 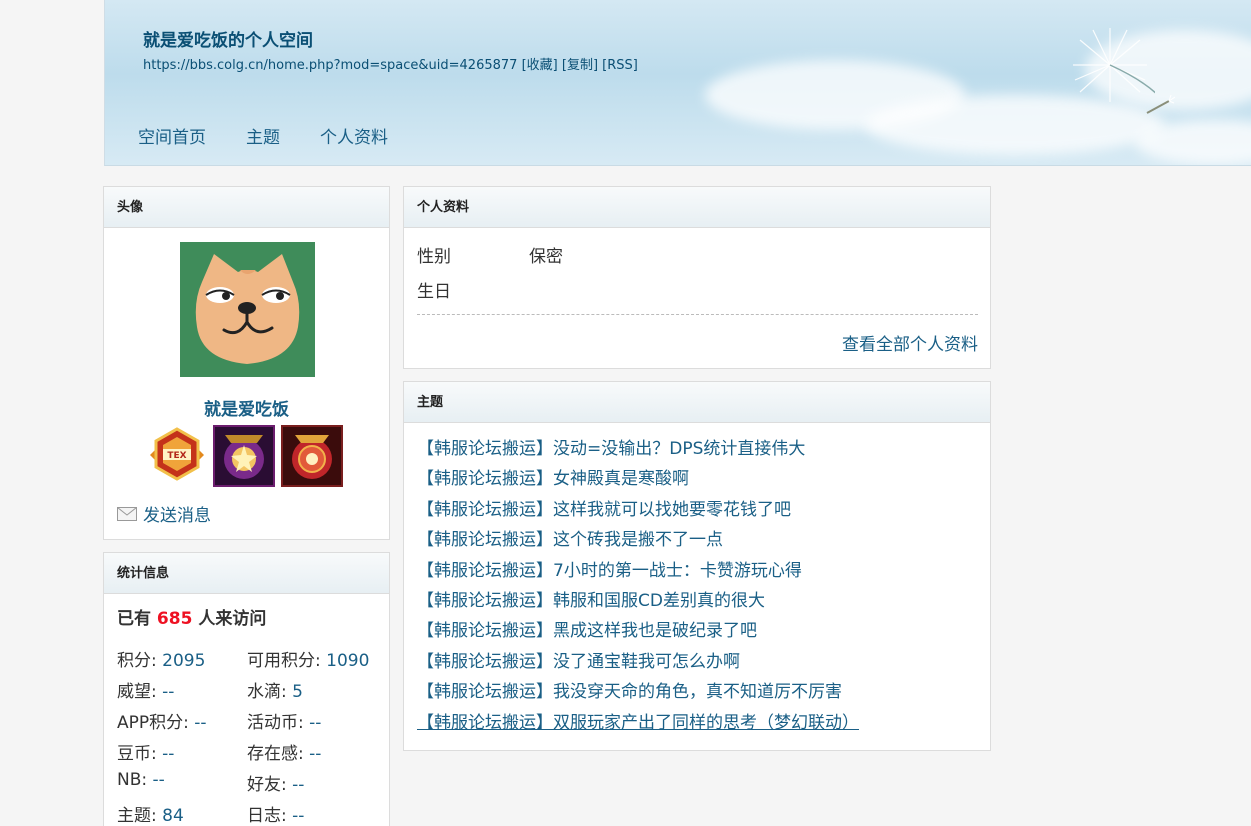 I want to click on stat-label: 积分:, so click(x=137, y=661).